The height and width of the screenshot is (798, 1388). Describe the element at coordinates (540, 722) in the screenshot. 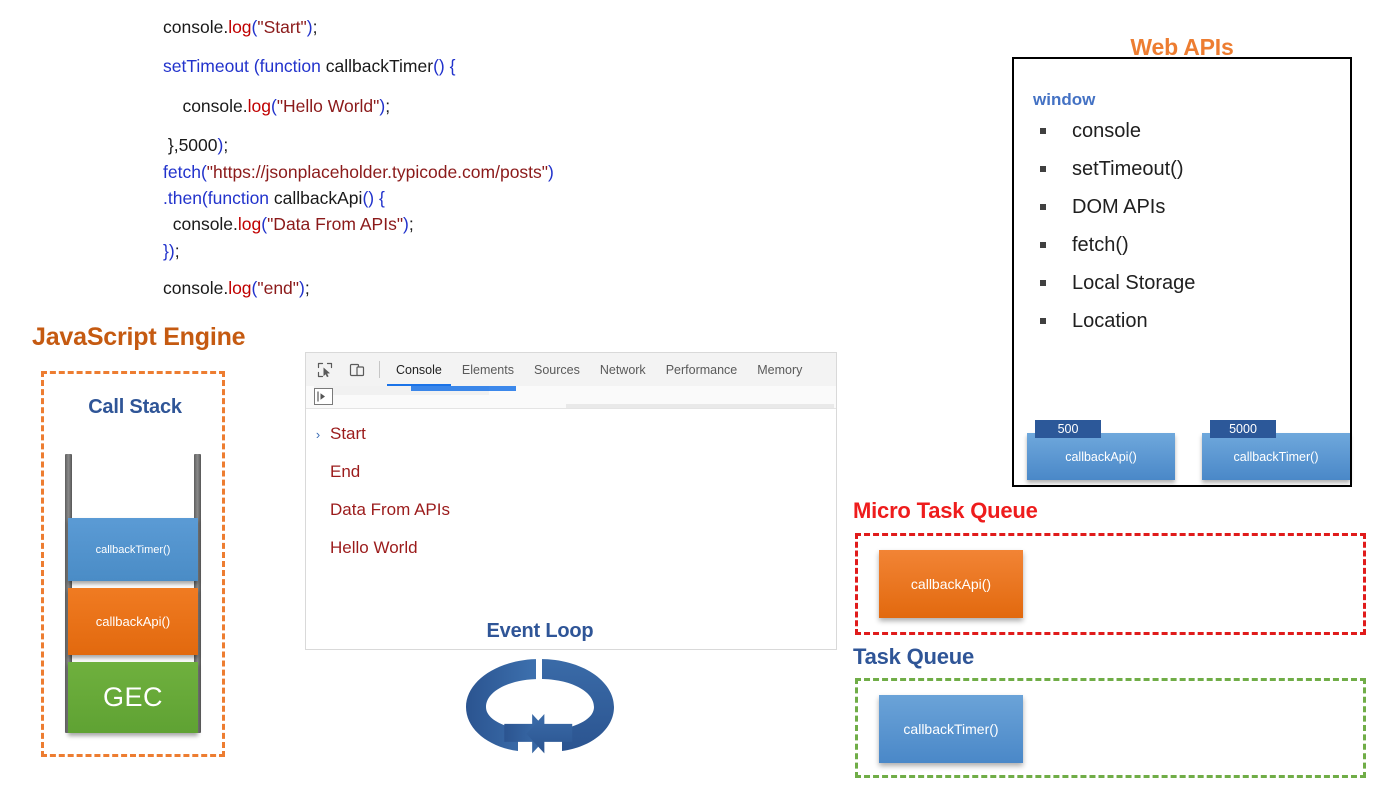

I see `circular-arrow-loop-icon` at that location.